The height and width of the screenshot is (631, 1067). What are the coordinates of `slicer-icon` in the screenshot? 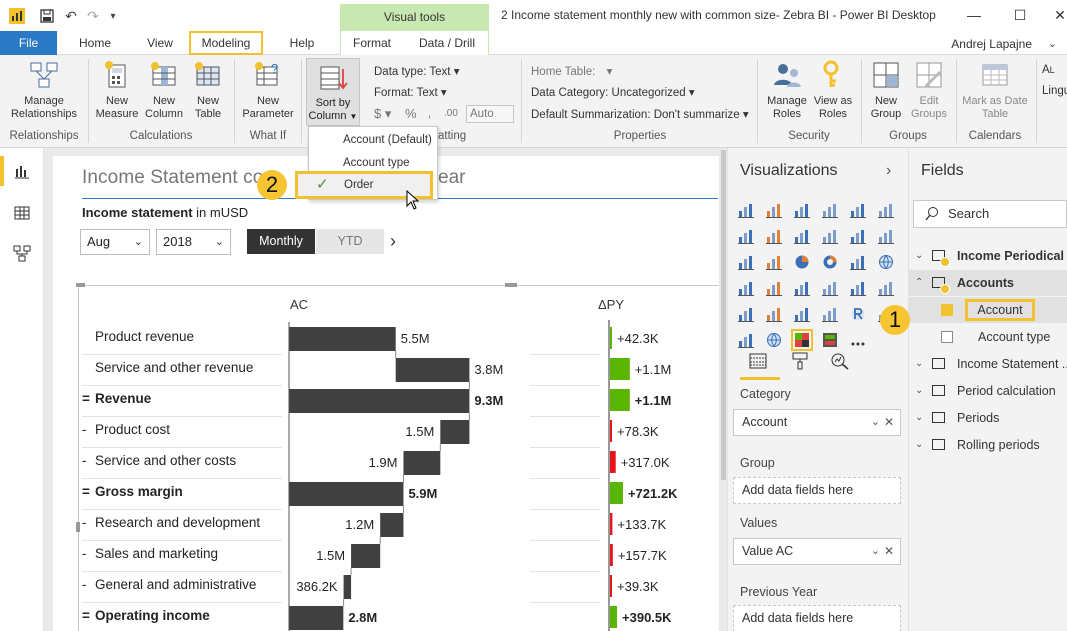 It's located at (774, 314).